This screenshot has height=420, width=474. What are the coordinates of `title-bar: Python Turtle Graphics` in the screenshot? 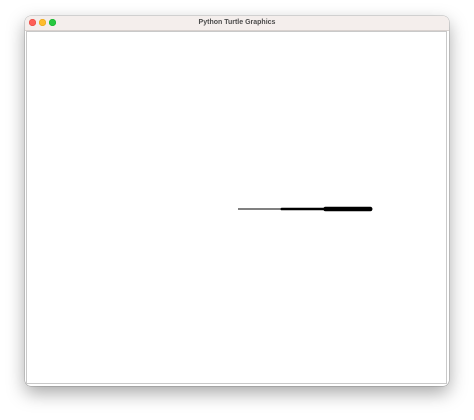 It's located at (237, 23).